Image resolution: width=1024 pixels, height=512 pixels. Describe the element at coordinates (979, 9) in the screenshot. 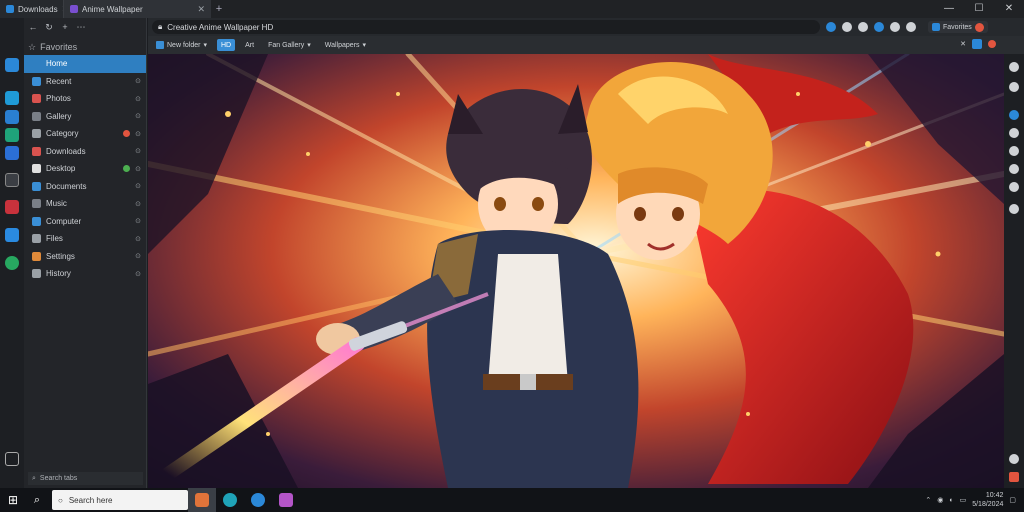

I see `maximize-button: ☐` at that location.